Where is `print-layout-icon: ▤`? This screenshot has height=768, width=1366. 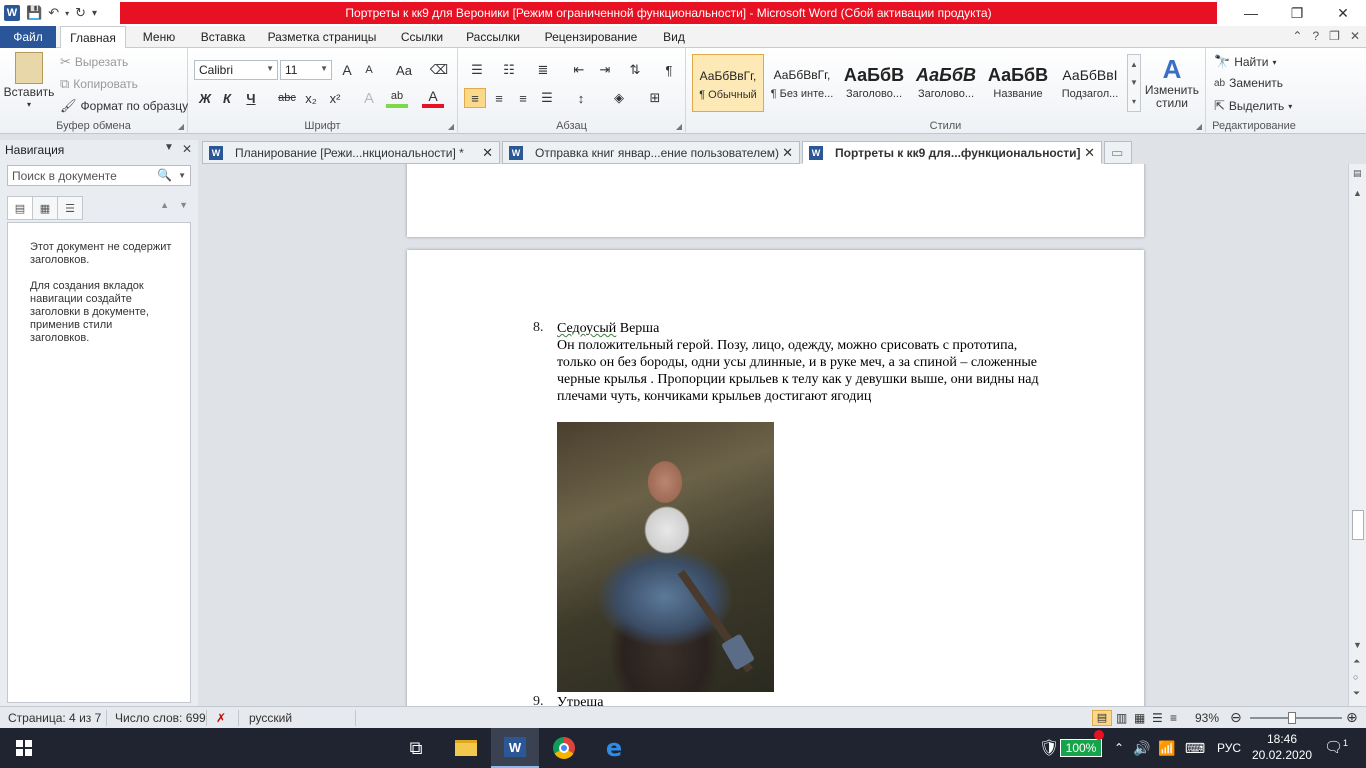
print-layout-icon: ▤ is located at coordinates (1102, 718).